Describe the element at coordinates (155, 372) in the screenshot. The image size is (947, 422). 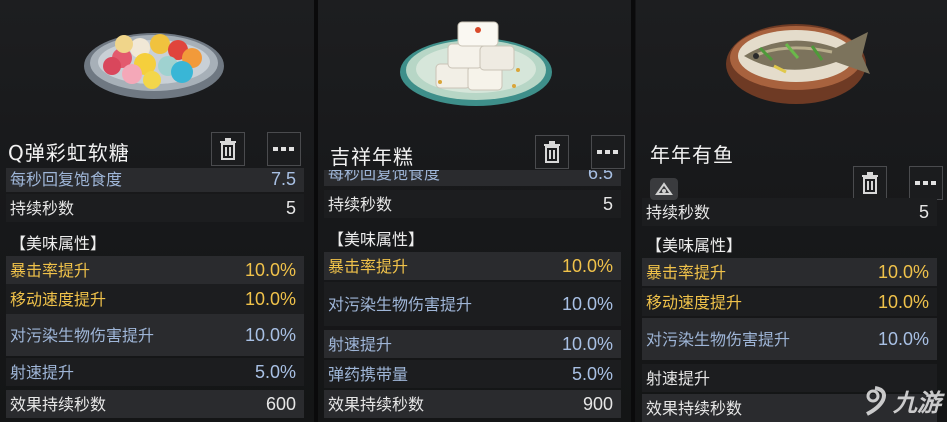
I see `attr-row: 射速提升 5.0%` at that location.